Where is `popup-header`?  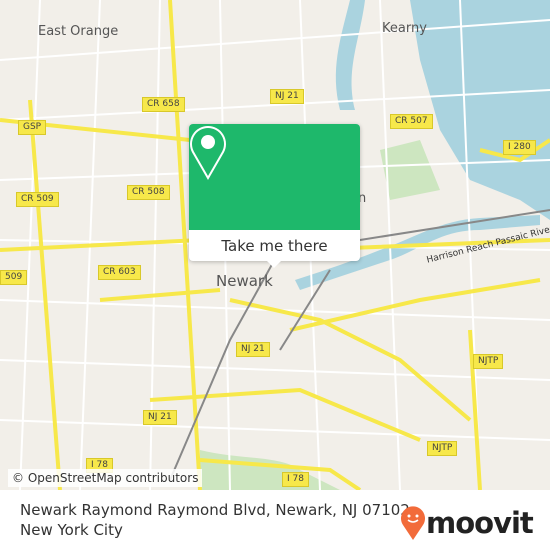
popup-header is located at coordinates (274, 177).